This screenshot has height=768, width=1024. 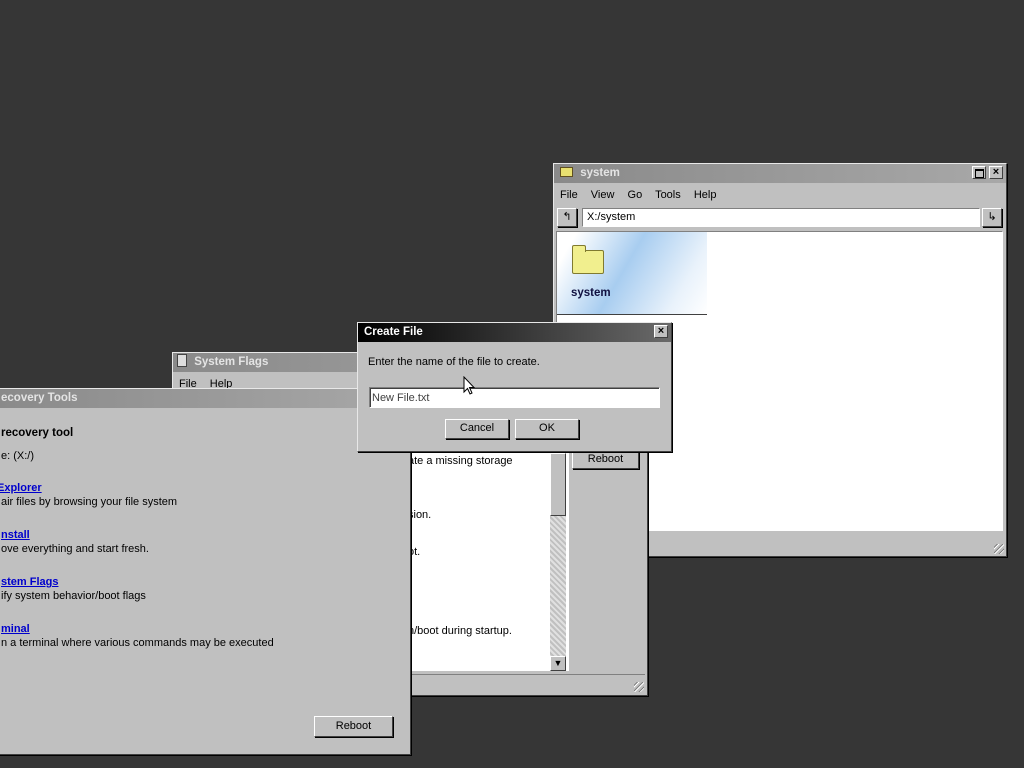 I want to click on scrollbar: ▼, so click(x=558, y=562).